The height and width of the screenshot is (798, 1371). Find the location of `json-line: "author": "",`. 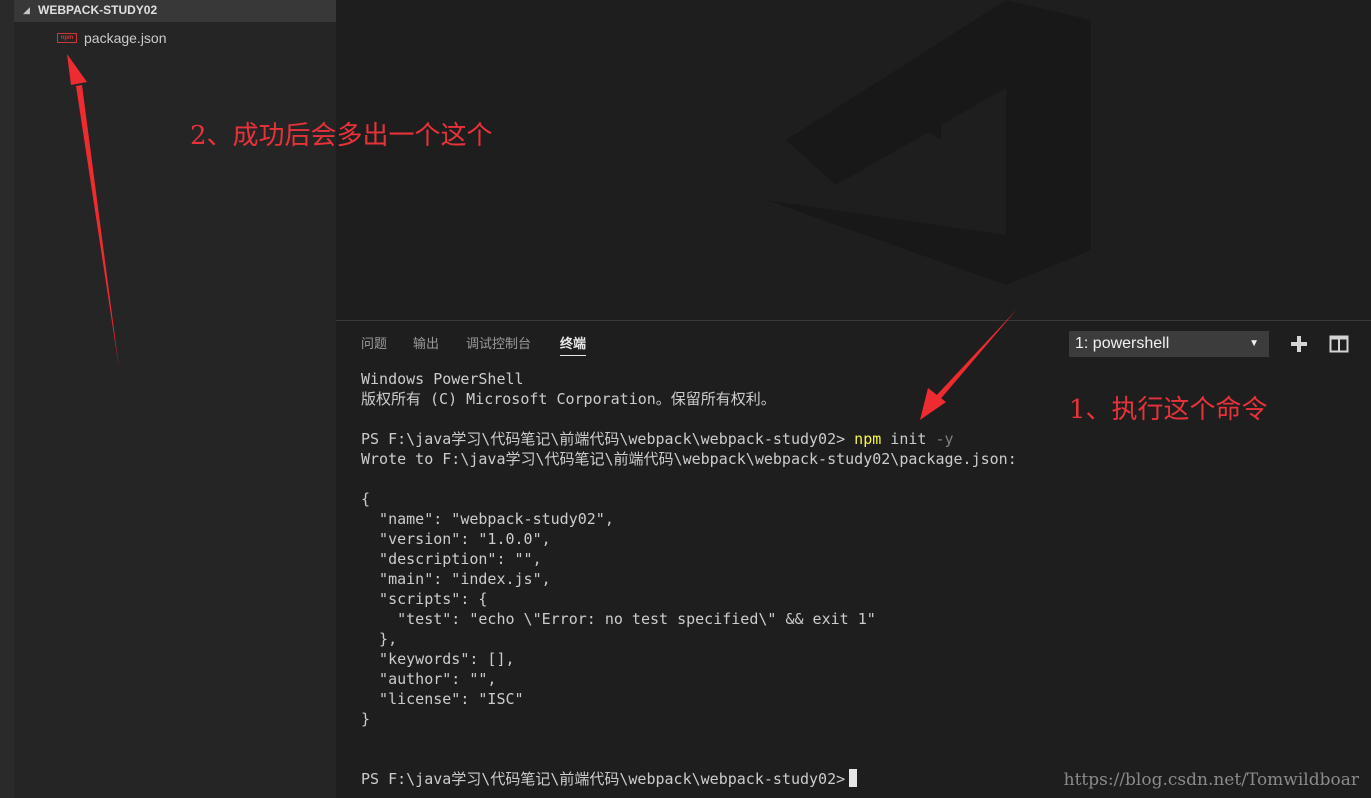

json-line: "author": "", is located at coordinates (429, 679).